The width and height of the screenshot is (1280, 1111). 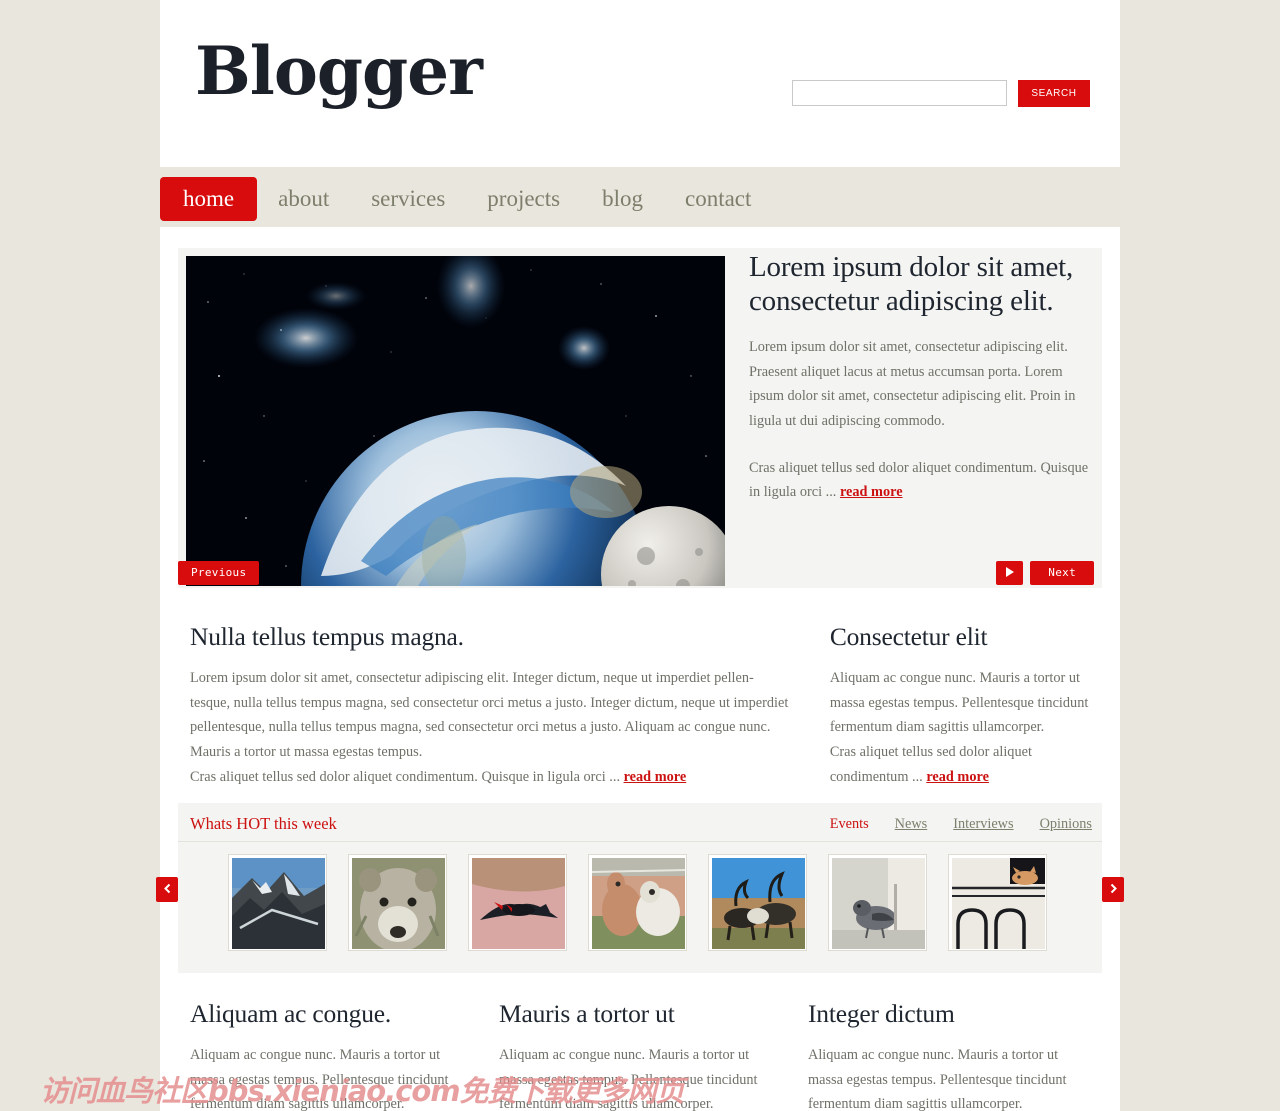 I want to click on slider-play-button, so click(x=1010, y=573).